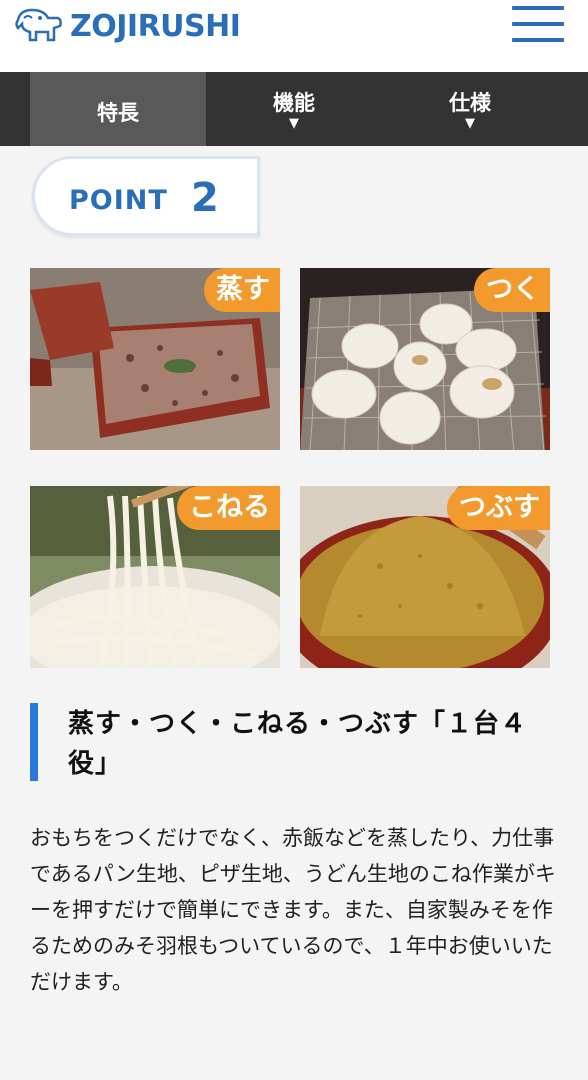  I want to click on hamburger-menu-button, so click(537, 26).